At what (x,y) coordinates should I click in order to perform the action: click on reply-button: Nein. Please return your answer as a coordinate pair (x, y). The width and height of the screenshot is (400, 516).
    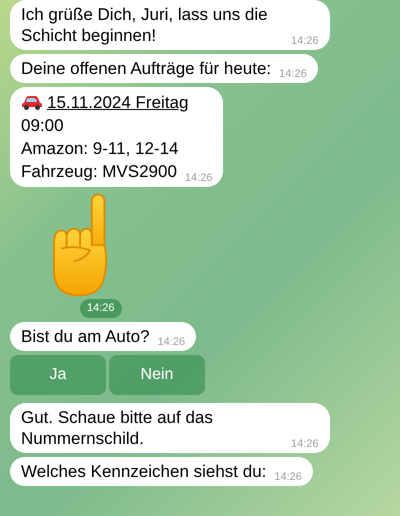
    Looking at the image, I should click on (157, 374).